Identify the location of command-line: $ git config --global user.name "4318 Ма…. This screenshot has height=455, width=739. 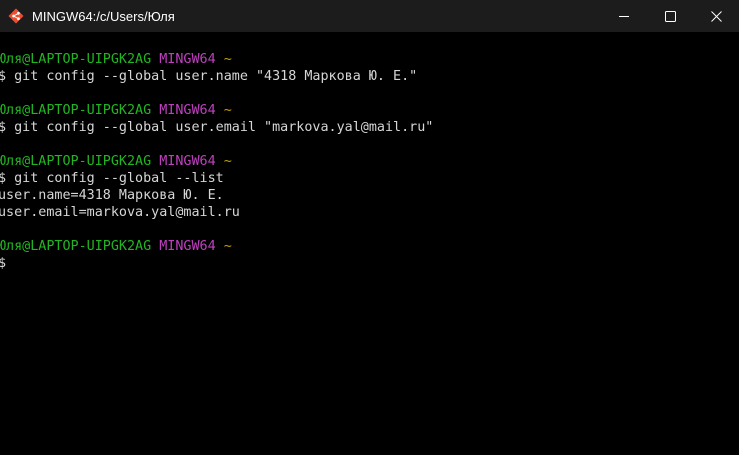
(209, 76).